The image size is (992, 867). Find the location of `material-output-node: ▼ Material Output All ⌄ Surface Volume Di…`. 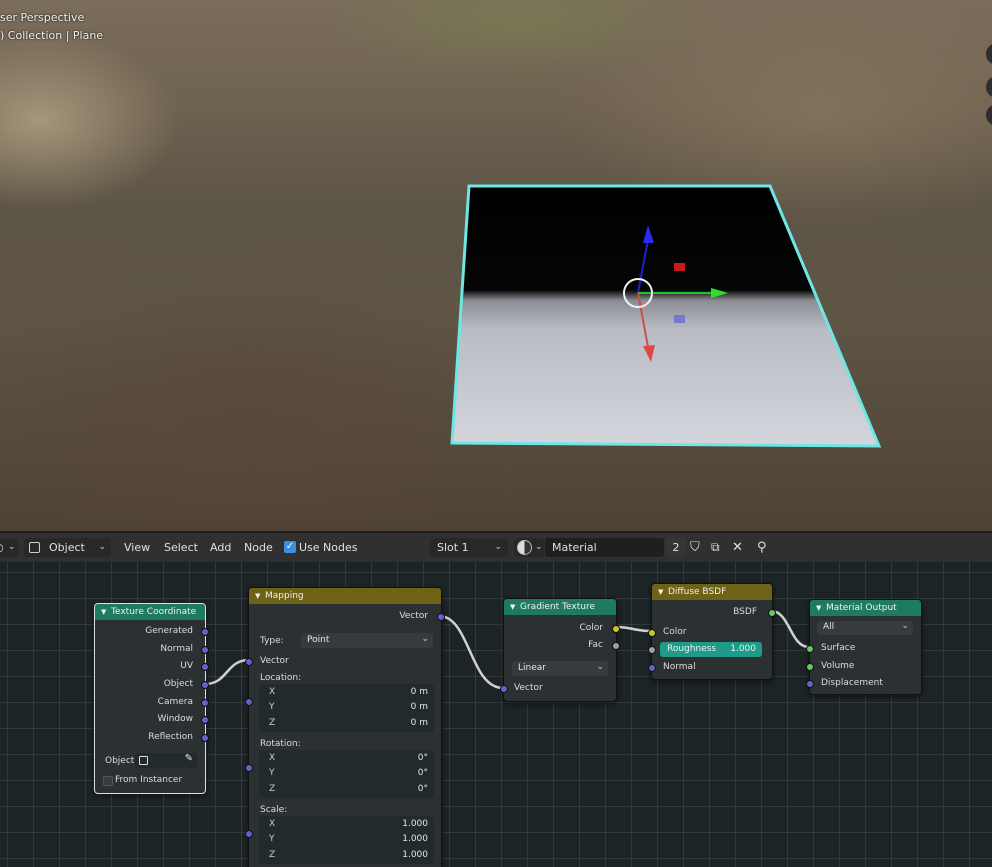

material-output-node: ▼ Material Output All ⌄ Surface Volume Di… is located at coordinates (864, 647).